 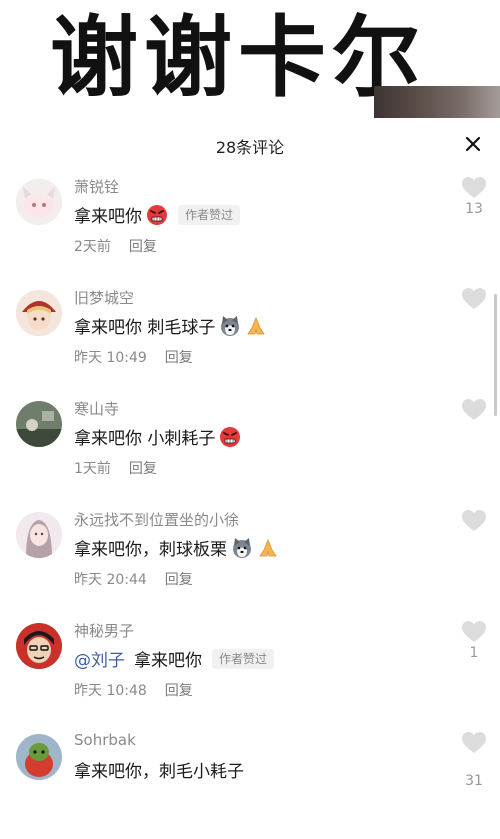 What do you see at coordinates (156, 519) in the screenshot?
I see `comment-username: 永远找不到位置坐的小徐` at bounding box center [156, 519].